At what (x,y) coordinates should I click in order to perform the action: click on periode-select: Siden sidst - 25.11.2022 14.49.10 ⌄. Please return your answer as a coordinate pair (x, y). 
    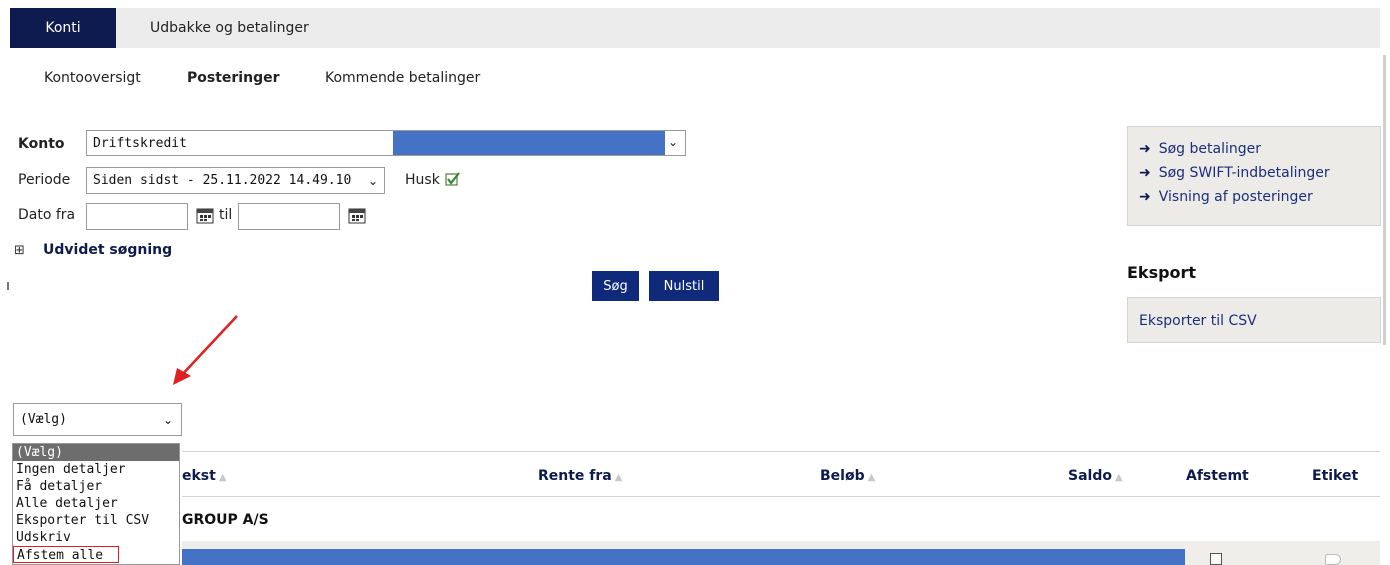
    Looking at the image, I should click on (235, 180).